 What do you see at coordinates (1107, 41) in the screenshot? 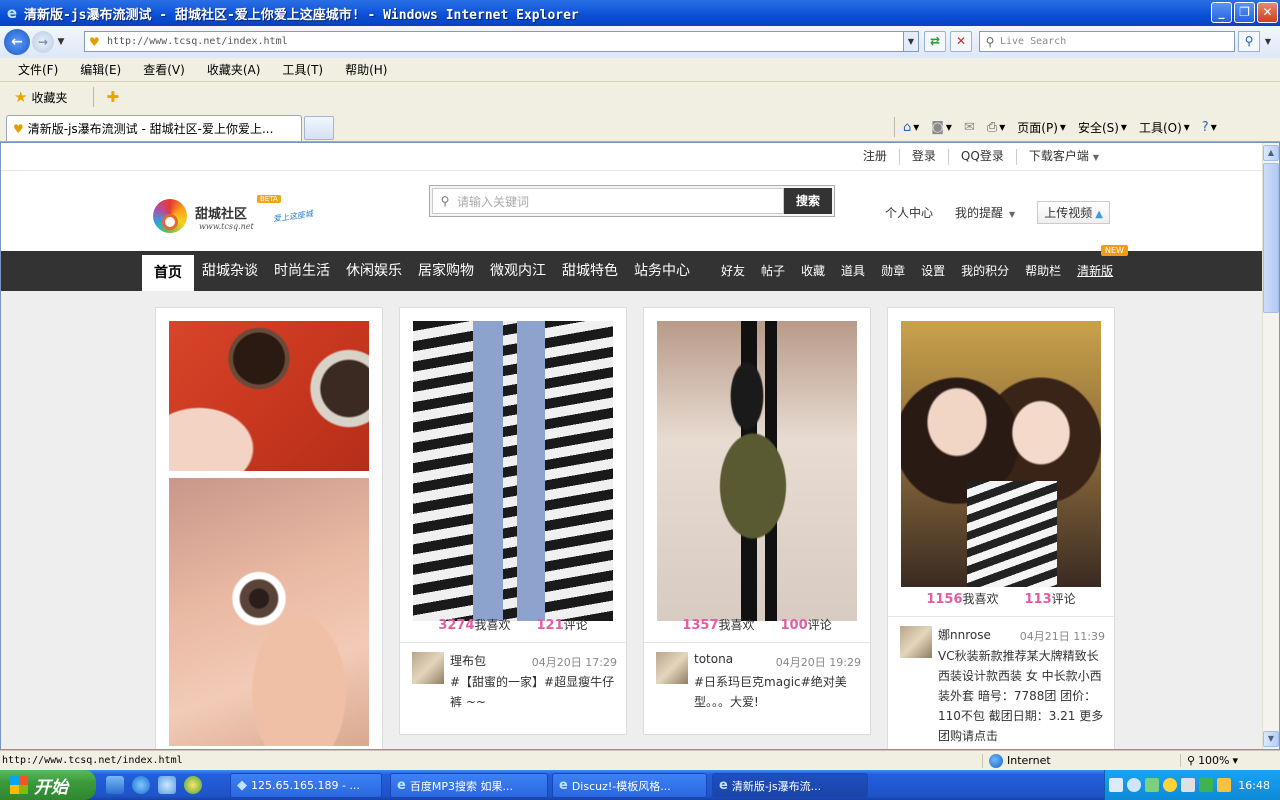
I see `live-search-box: ⚲ Live Search` at bounding box center [1107, 41].